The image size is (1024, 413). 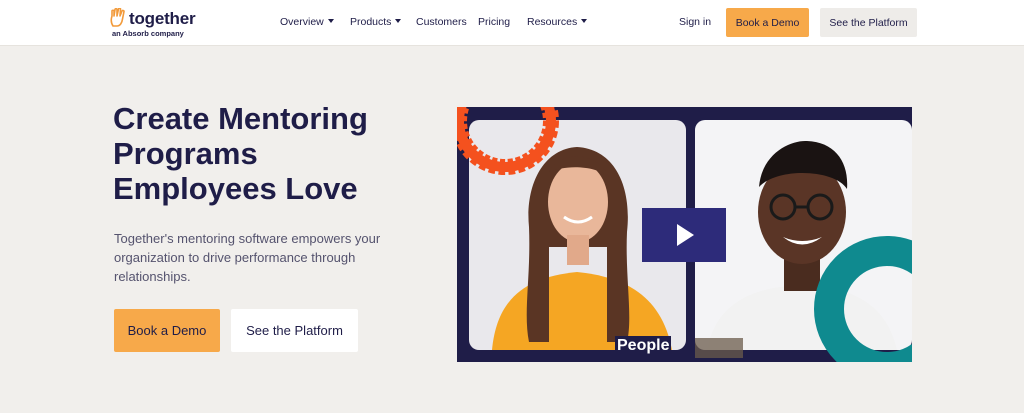 I want to click on nav-products: Products, so click(x=376, y=22).